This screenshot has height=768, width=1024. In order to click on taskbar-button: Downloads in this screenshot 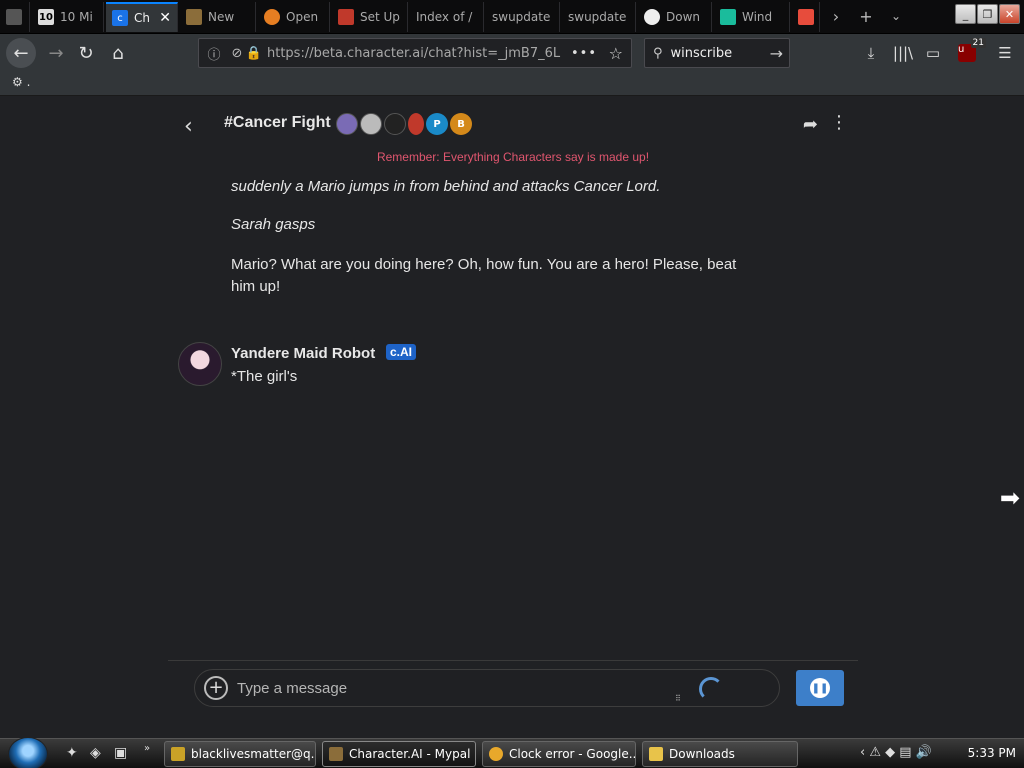, I will do `click(720, 754)`.